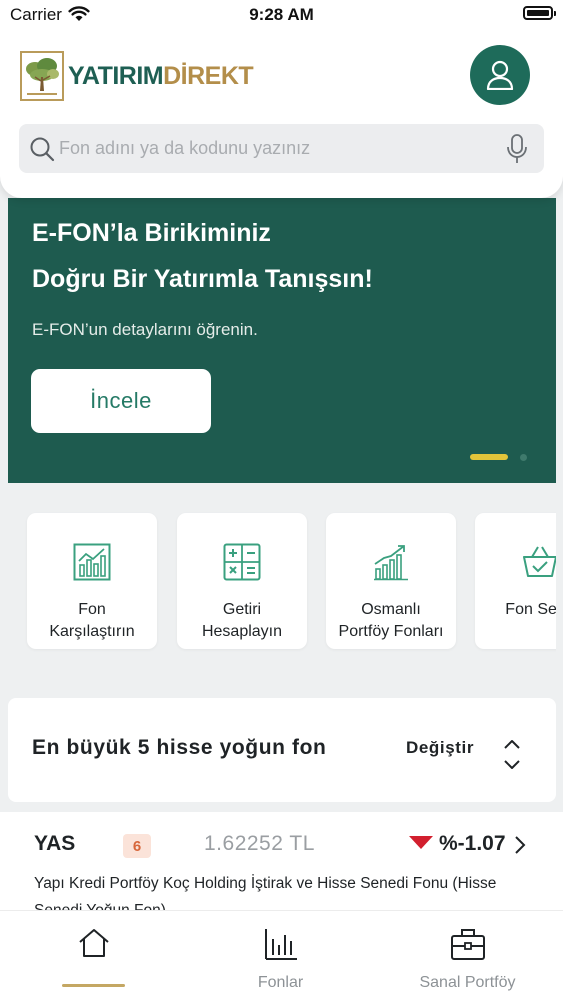 Image resolution: width=563 pixels, height=1001 pixels. What do you see at coordinates (391, 620) in the screenshot?
I see `action-label: Osmanlı Portföy Fonları` at bounding box center [391, 620].